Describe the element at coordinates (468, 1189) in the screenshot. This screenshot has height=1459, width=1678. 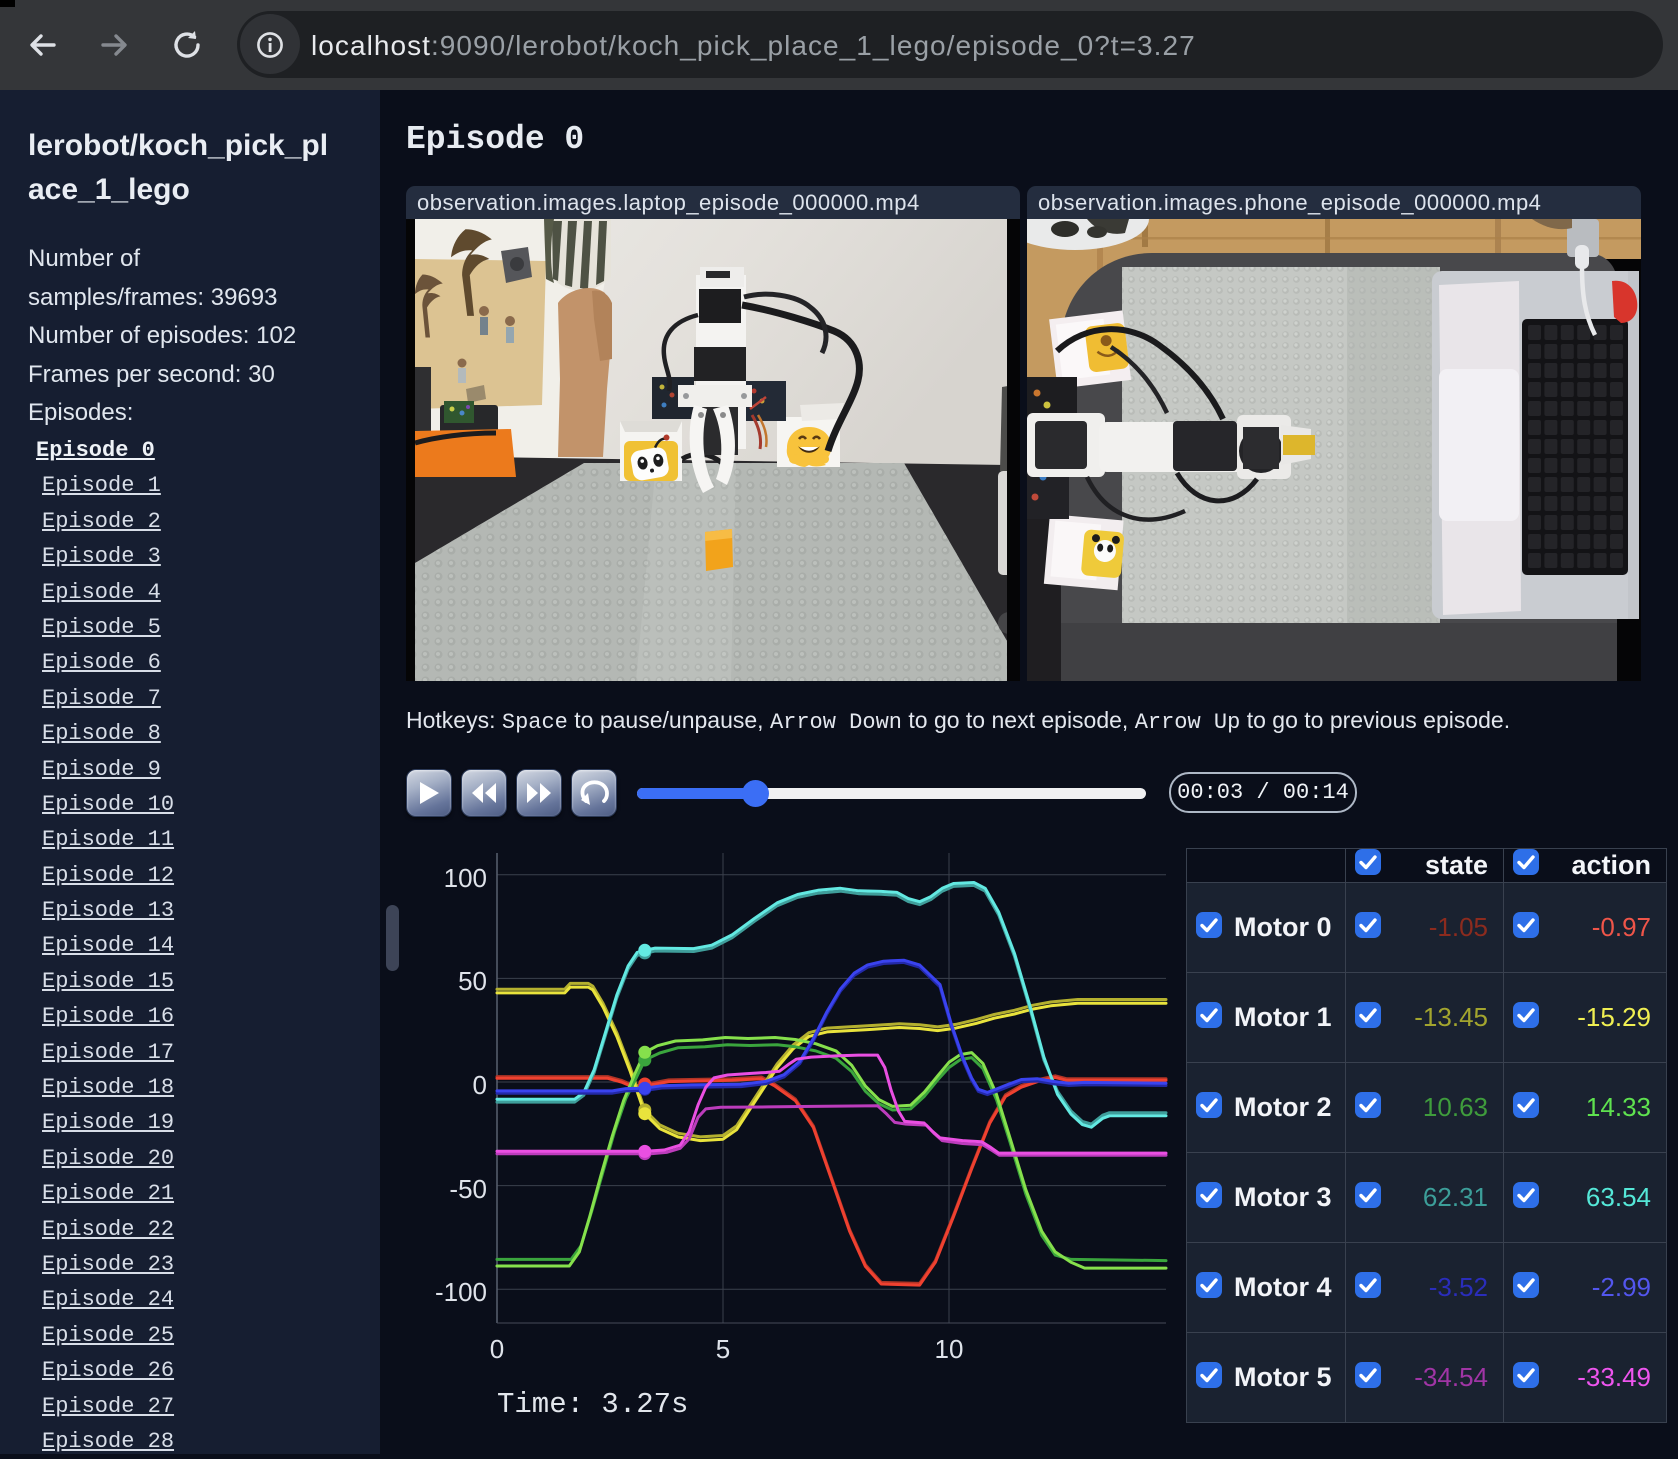
I see `svg-text: -50` at that location.